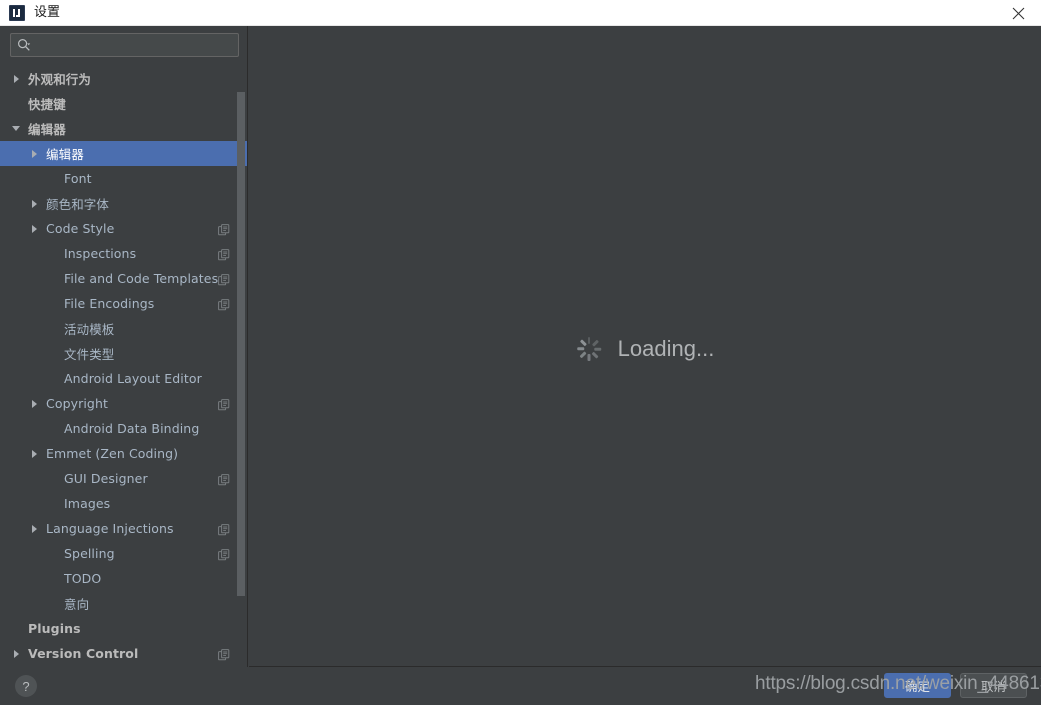  I want to click on sidebar-item-: 活动模板, so click(123, 328).